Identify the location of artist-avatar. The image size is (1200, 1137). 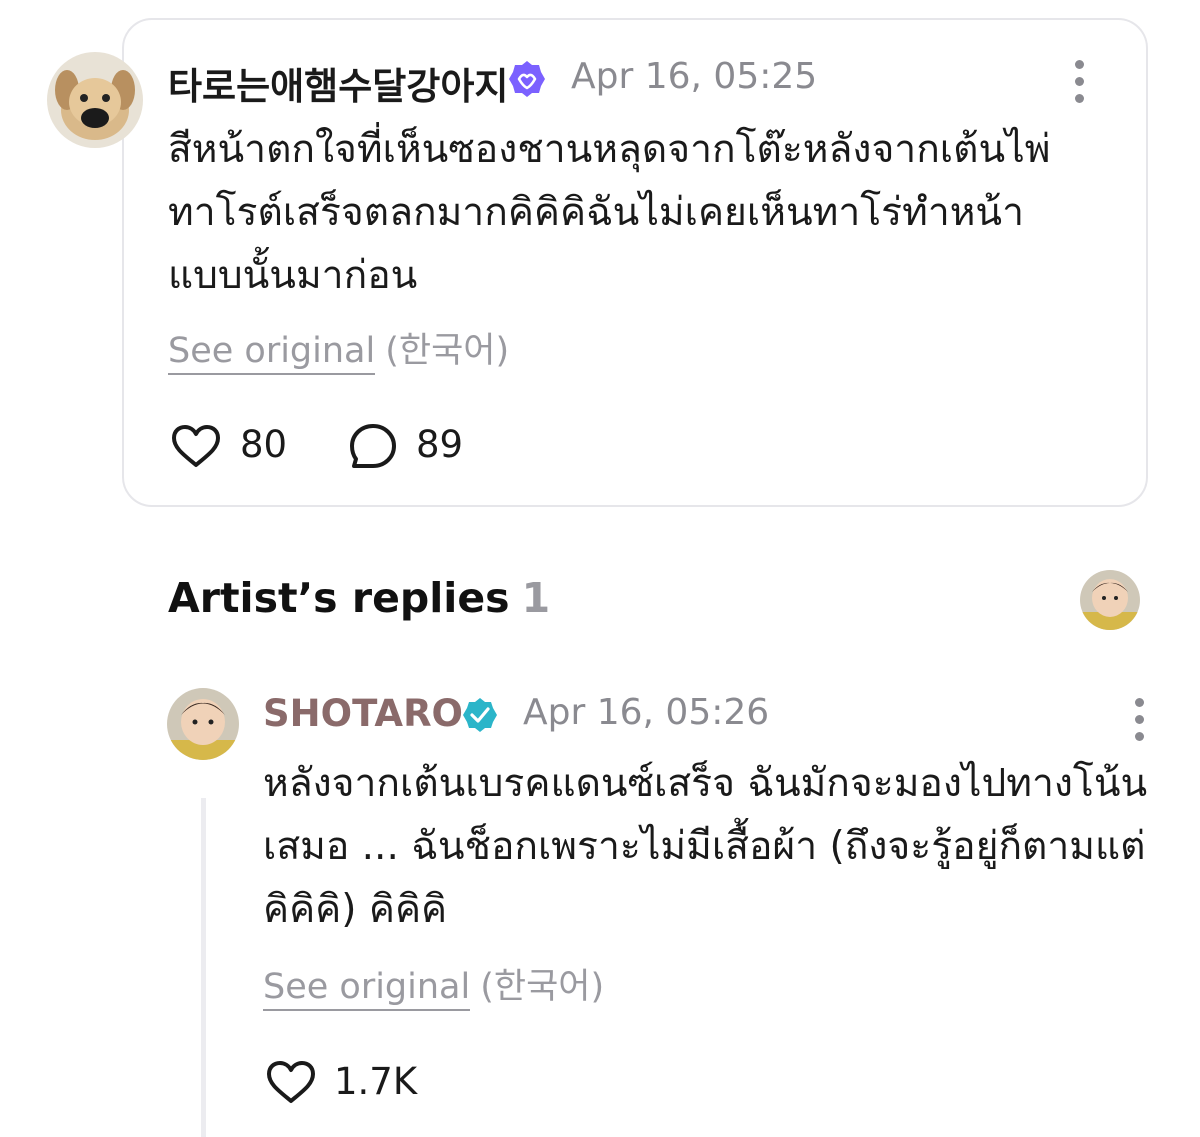
(203, 724).